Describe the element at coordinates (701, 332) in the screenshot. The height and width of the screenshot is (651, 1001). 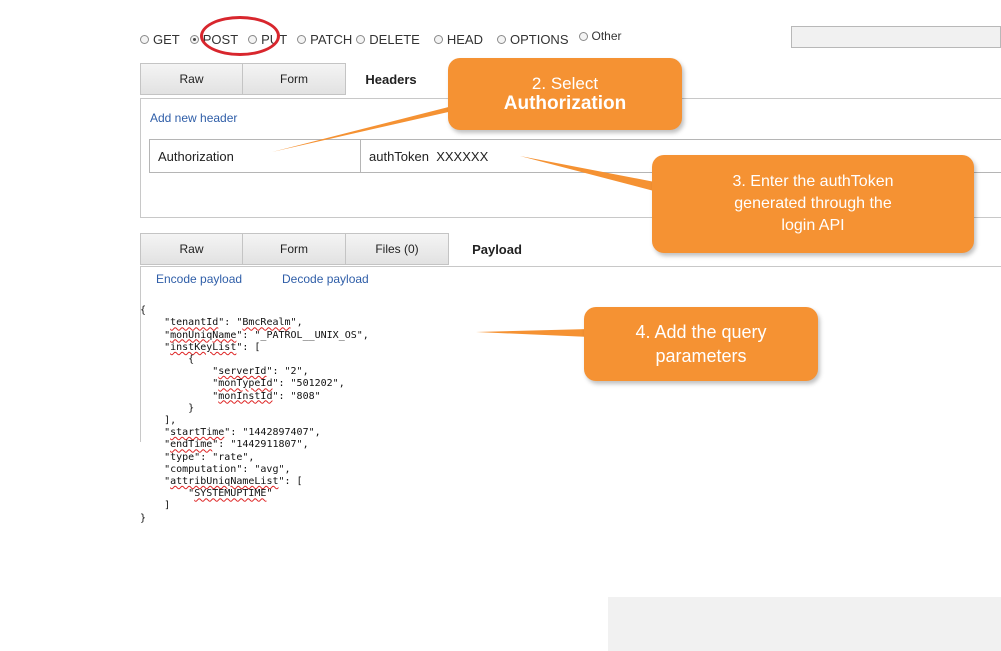
I see `callout-4-line1: 4. Add the query` at that location.